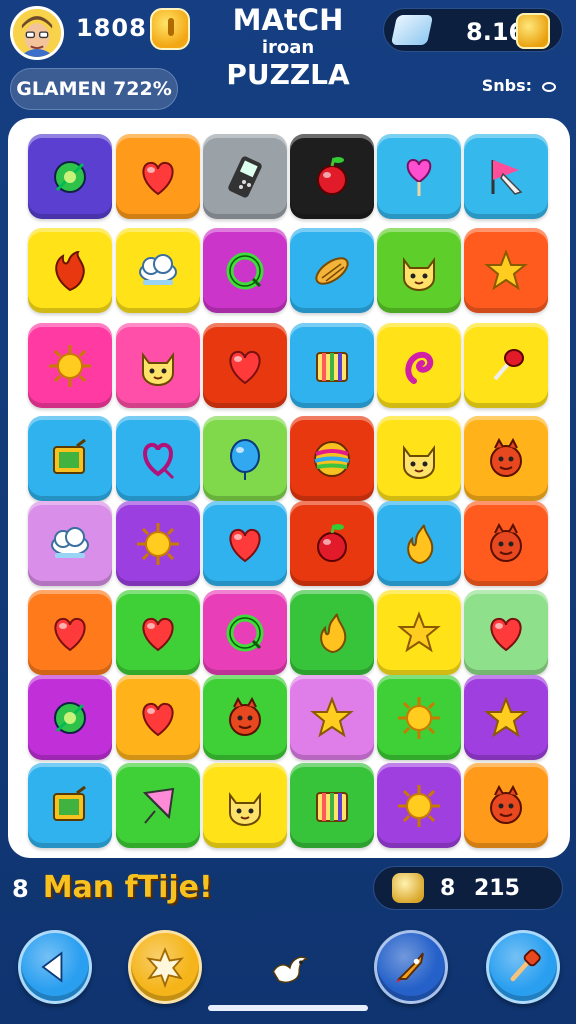 Image resolution: width=576 pixels, height=1024 pixels. I want to click on star-burst-icon, so click(165, 968).